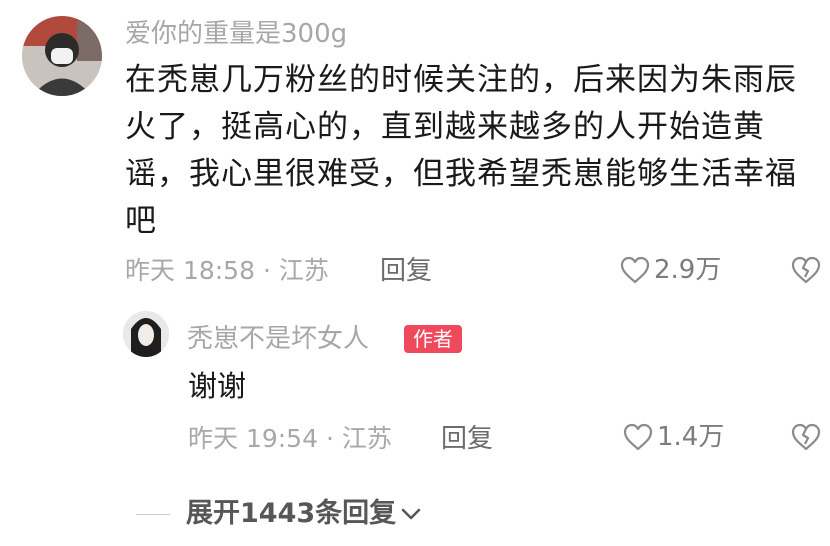 Image resolution: width=830 pixels, height=546 pixels. Describe the element at coordinates (411, 514) in the screenshot. I see `chevron-down-icon` at that location.